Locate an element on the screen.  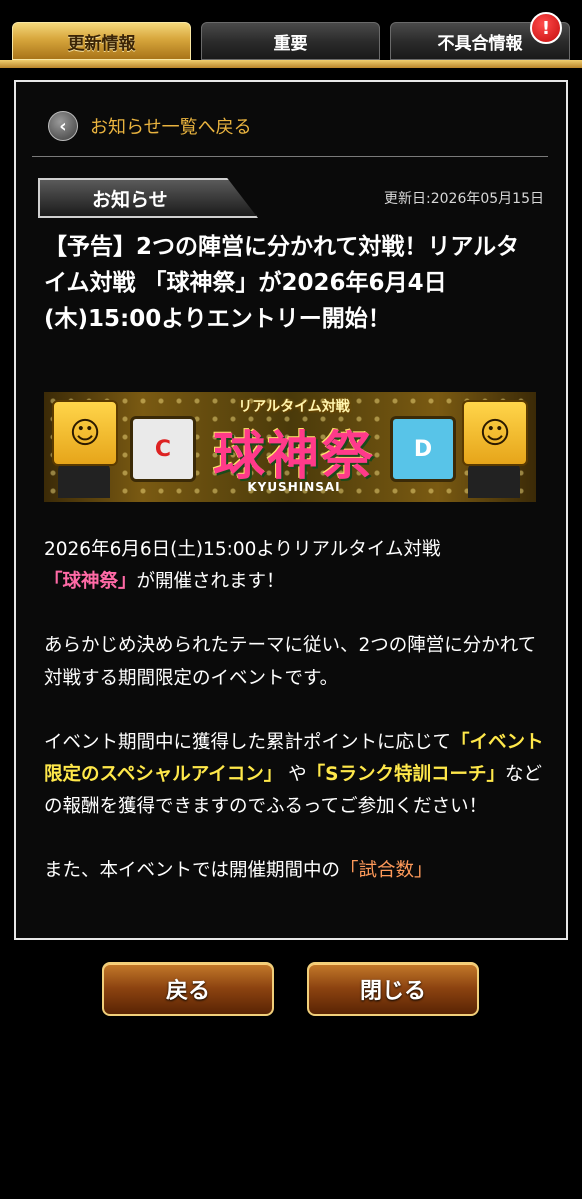
notice-category-tag: お知らせ is located at coordinates (148, 198).